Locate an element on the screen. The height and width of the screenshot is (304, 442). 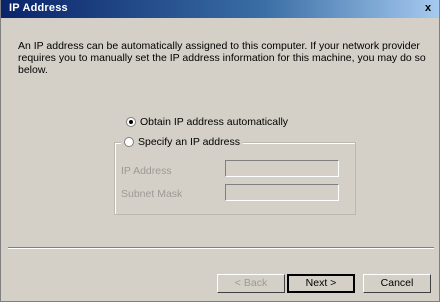
back-button: < Back is located at coordinates (251, 283).